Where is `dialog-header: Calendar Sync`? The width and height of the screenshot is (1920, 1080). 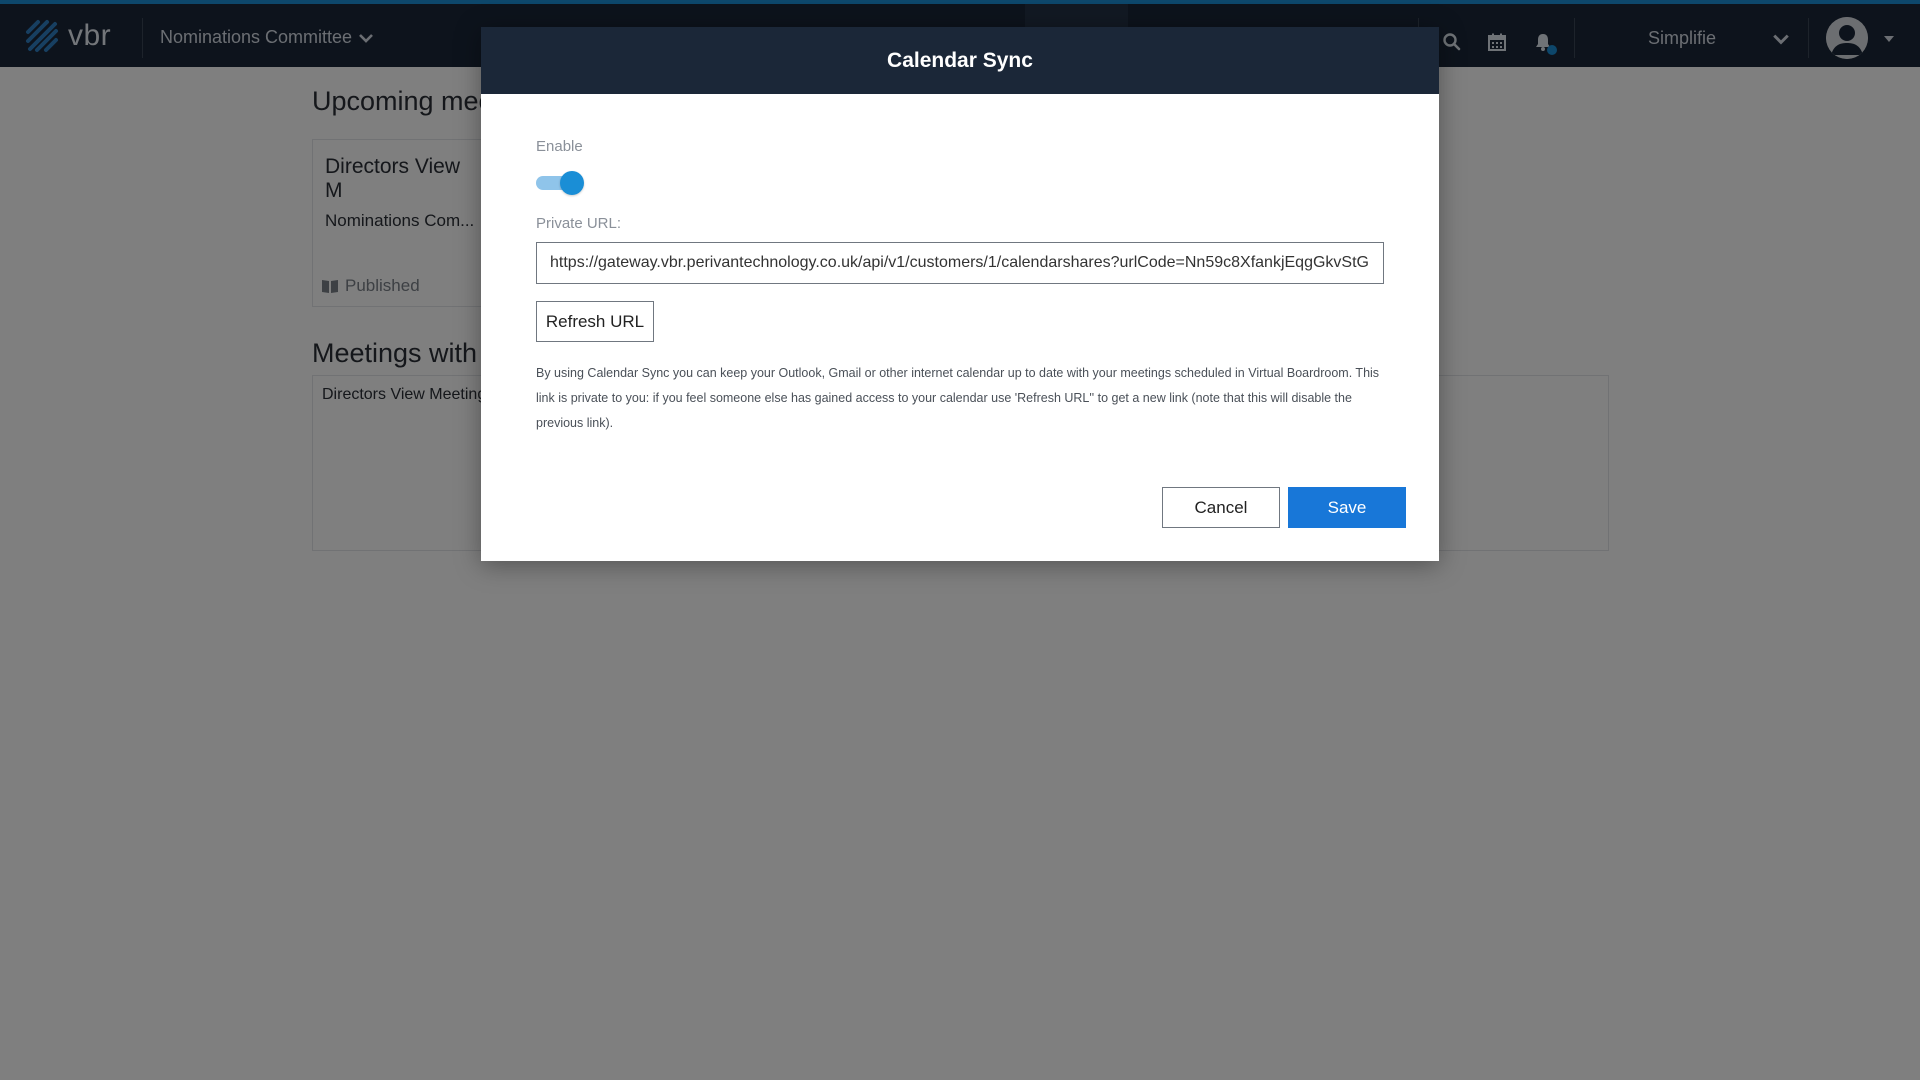 dialog-header: Calendar Sync is located at coordinates (960, 60).